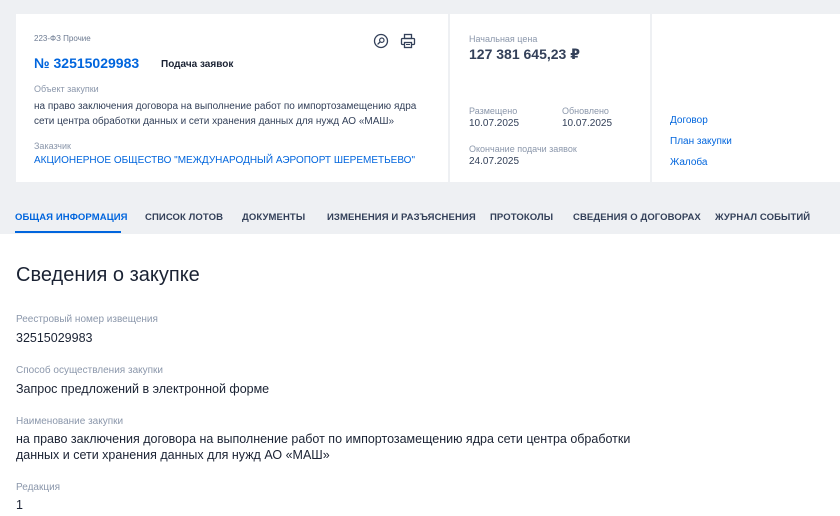  I want to click on start-price: 127 381 645,23 ₽, so click(524, 54).